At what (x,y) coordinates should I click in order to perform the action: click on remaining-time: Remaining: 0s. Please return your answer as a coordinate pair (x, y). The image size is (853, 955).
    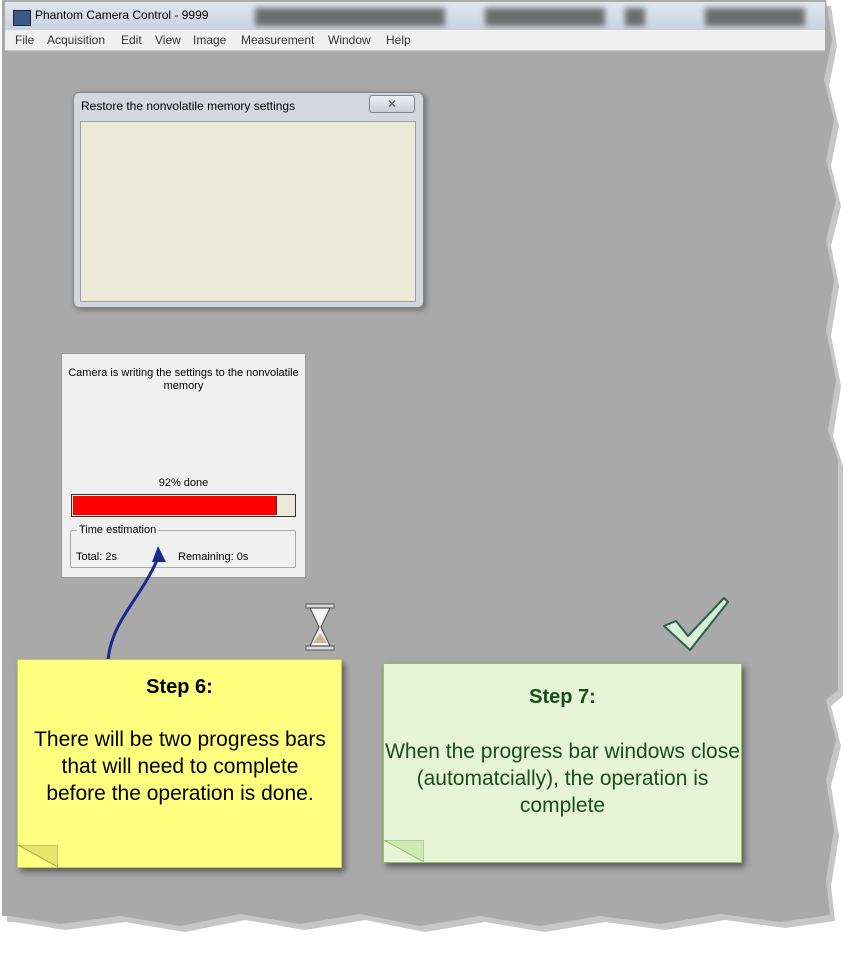
    Looking at the image, I should click on (213, 557).